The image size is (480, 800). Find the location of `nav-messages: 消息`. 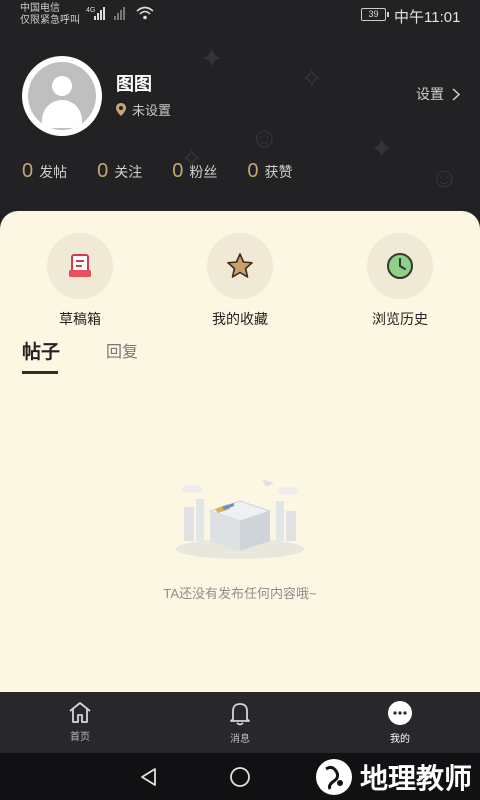

nav-messages: 消息 is located at coordinates (240, 722).